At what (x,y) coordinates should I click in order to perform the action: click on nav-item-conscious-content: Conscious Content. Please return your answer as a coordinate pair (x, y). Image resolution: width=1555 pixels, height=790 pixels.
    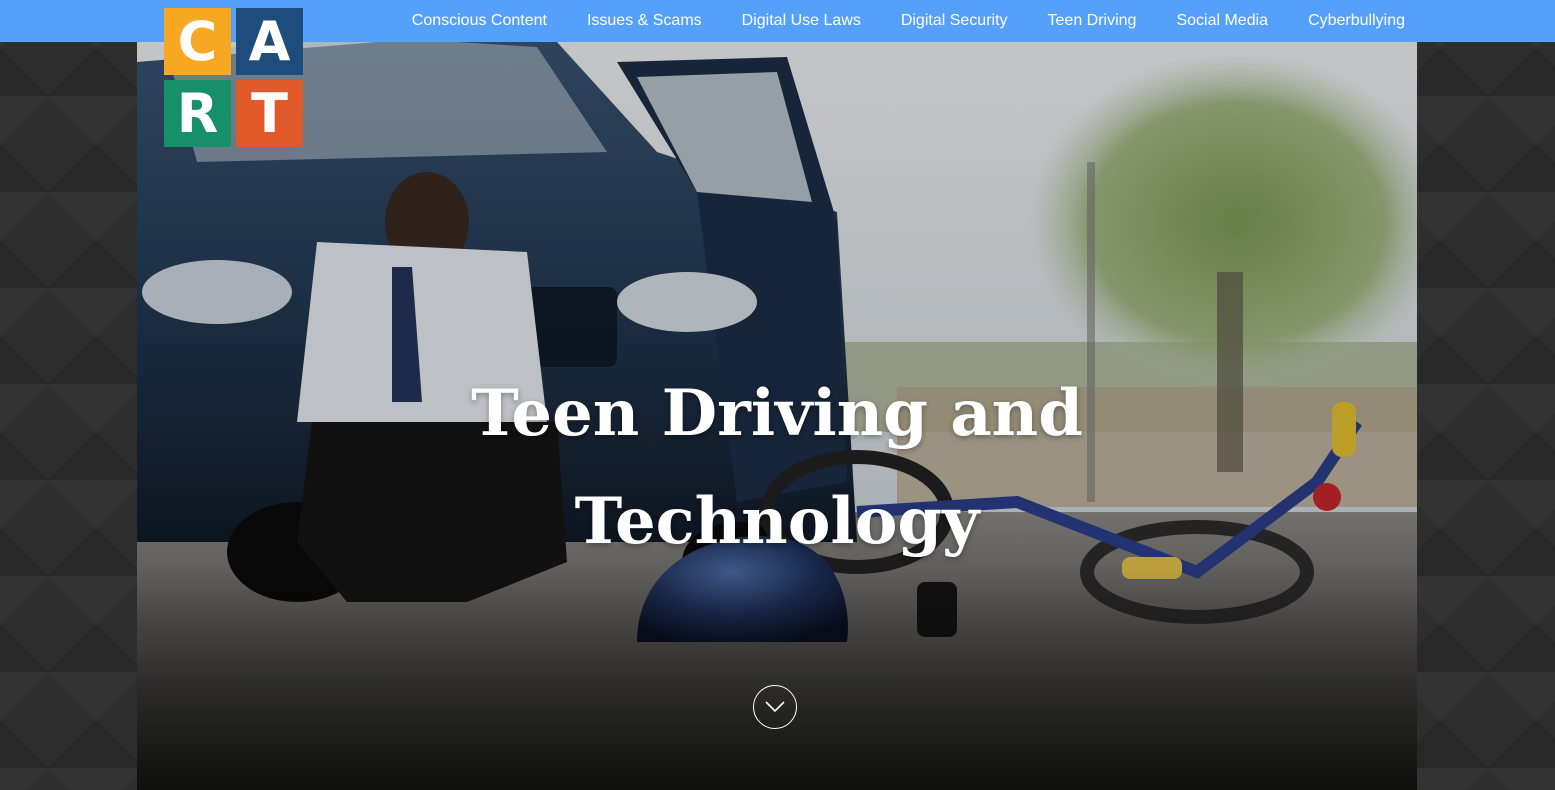
    Looking at the image, I should click on (479, 21).